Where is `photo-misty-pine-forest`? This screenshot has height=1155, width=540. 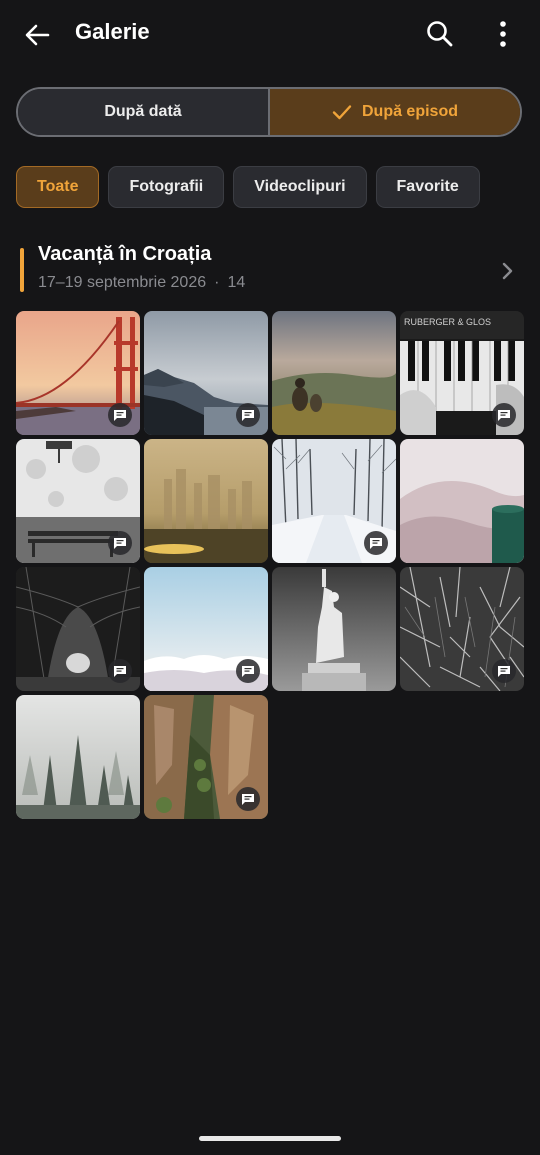 photo-misty-pine-forest is located at coordinates (78, 757).